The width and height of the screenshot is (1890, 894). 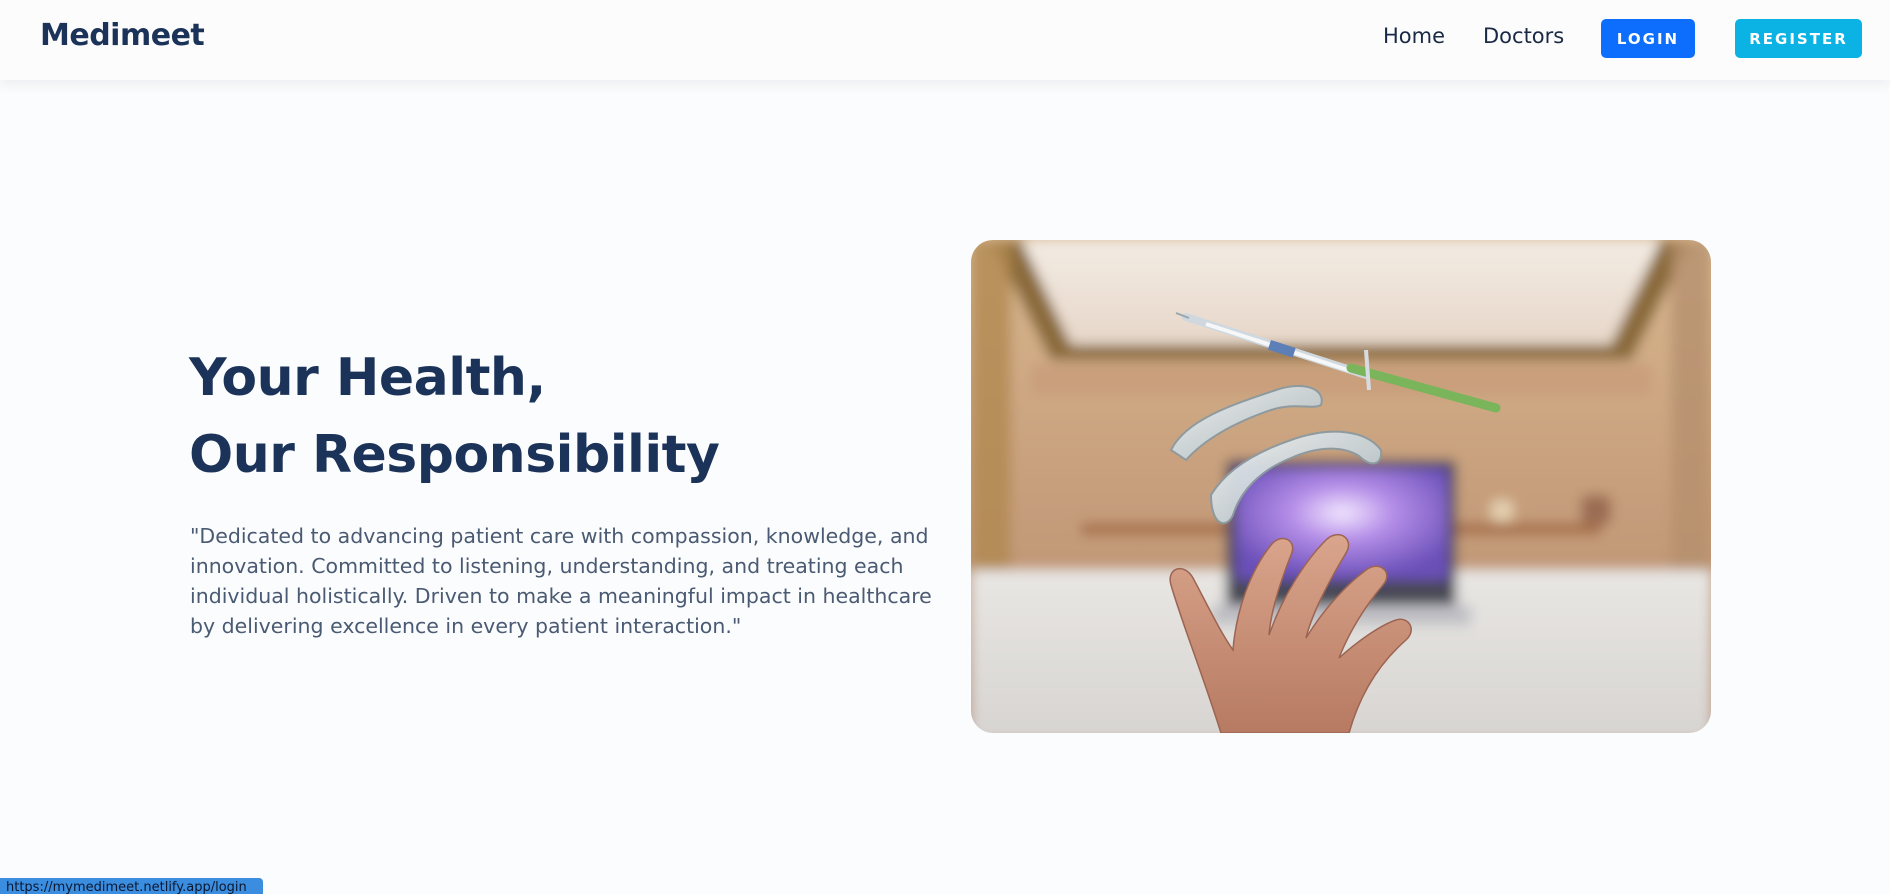 I want to click on status-bar-url: https://mymedimeet.netlify.app/login, so click(x=131, y=886).